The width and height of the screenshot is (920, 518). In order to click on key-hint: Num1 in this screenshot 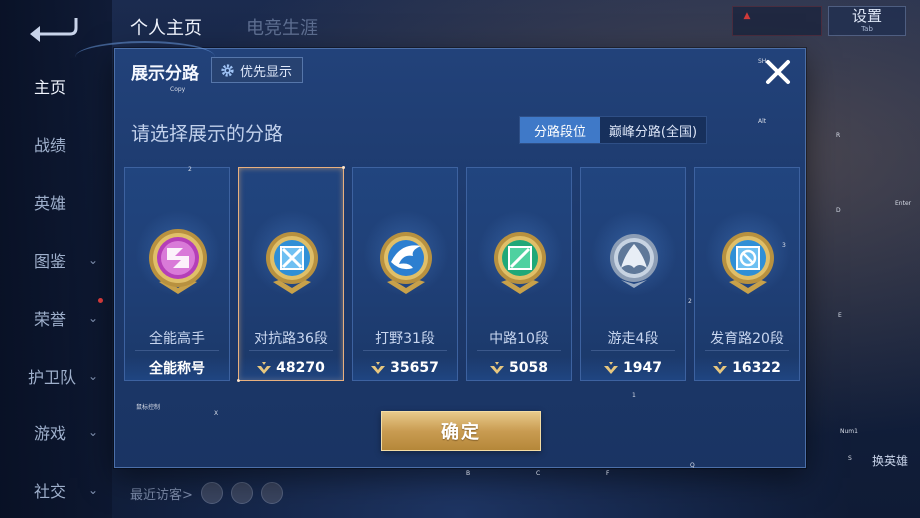, I will do `click(849, 431)`.